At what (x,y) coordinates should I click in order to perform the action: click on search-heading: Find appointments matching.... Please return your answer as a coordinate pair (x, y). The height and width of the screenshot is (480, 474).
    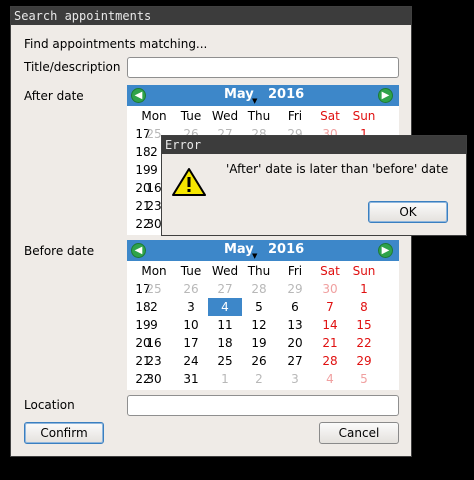
    Looking at the image, I should click on (116, 44).